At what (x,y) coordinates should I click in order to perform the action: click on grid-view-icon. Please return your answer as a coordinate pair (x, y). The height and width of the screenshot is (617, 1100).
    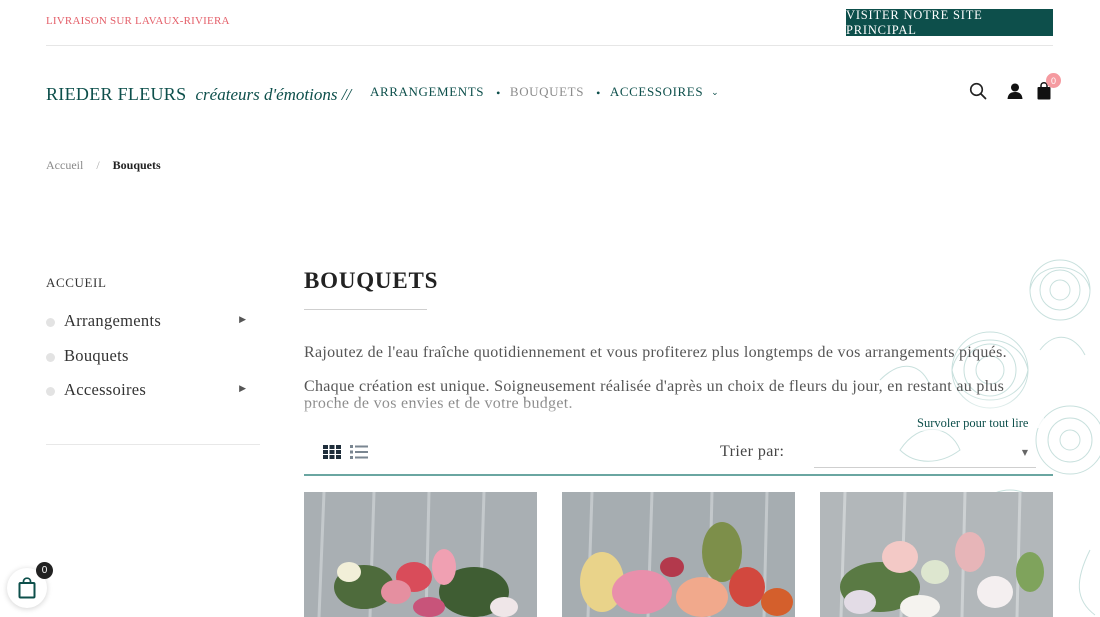
    Looking at the image, I should click on (332, 452).